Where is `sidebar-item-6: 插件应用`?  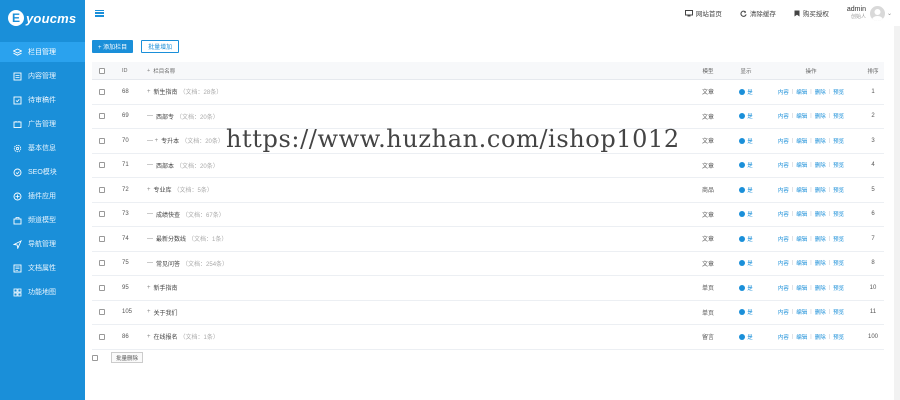 sidebar-item-6: 插件应用 is located at coordinates (42, 196).